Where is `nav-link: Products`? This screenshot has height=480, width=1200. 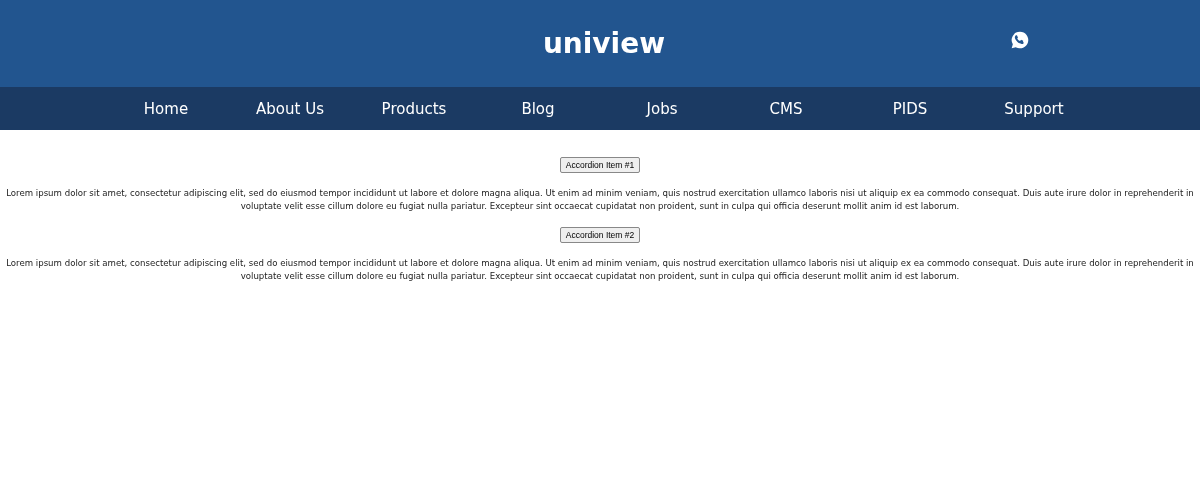 nav-link: Products is located at coordinates (414, 108).